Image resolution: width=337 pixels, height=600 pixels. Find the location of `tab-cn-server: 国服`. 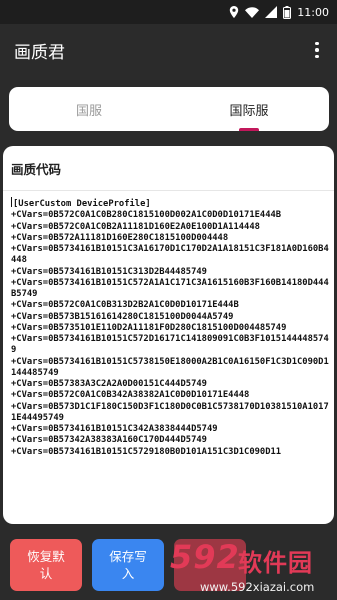

tab-cn-server: 国服 is located at coordinates (89, 109).